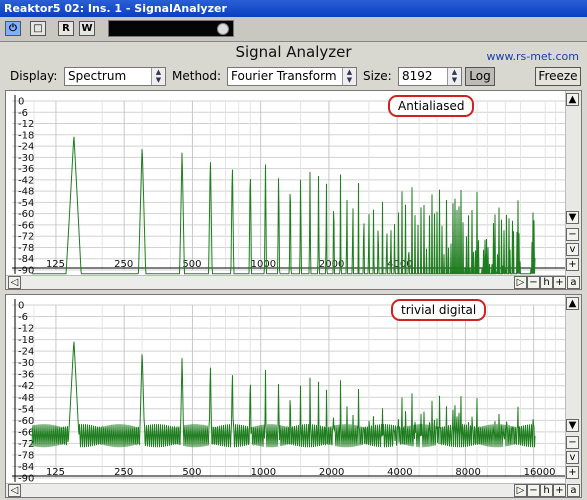  Describe the element at coordinates (26, 237) in the screenshot. I see `y-tick-label: -72` at that location.